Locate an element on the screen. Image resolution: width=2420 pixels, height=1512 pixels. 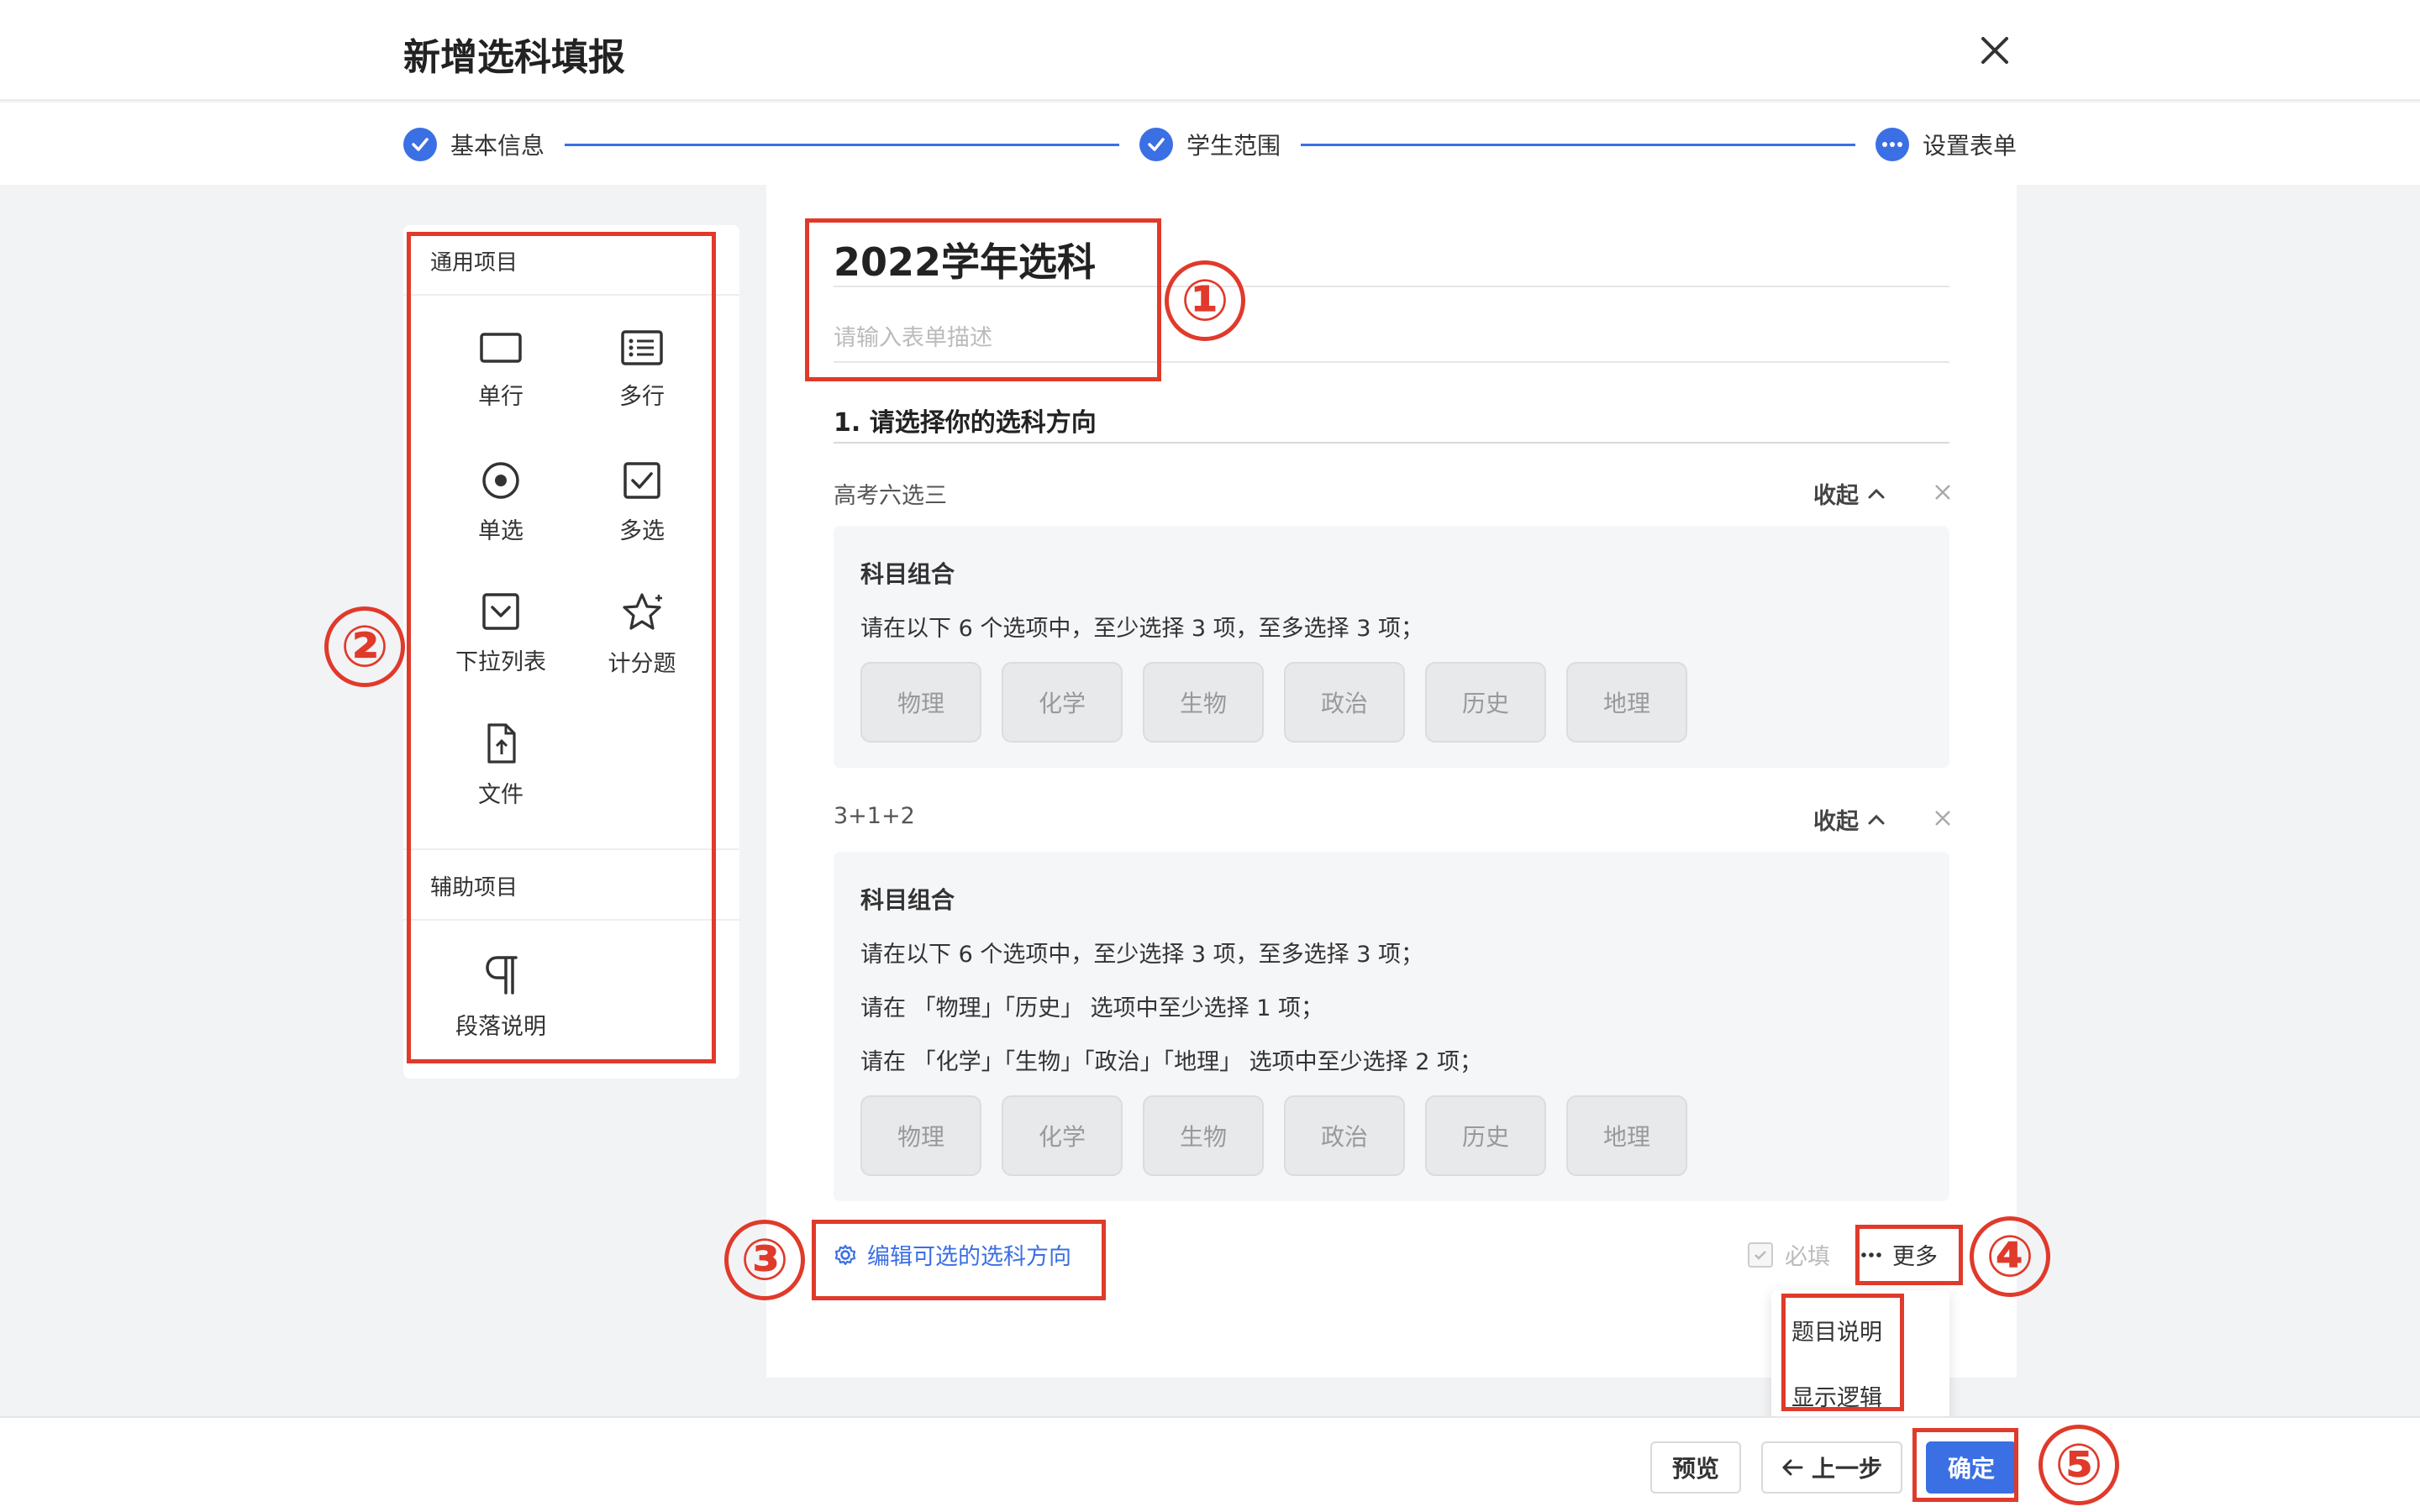
widget-single-line: 单行 is located at coordinates (501, 379).